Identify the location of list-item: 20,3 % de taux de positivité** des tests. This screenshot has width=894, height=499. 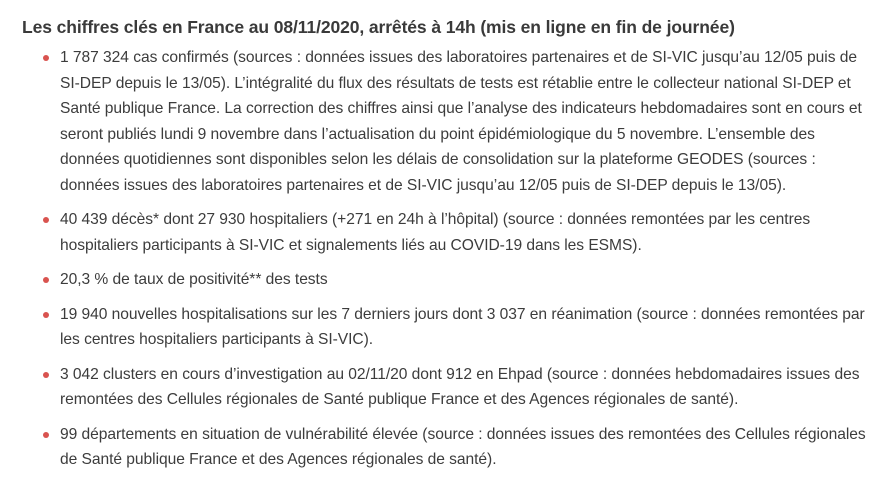
(457, 280).